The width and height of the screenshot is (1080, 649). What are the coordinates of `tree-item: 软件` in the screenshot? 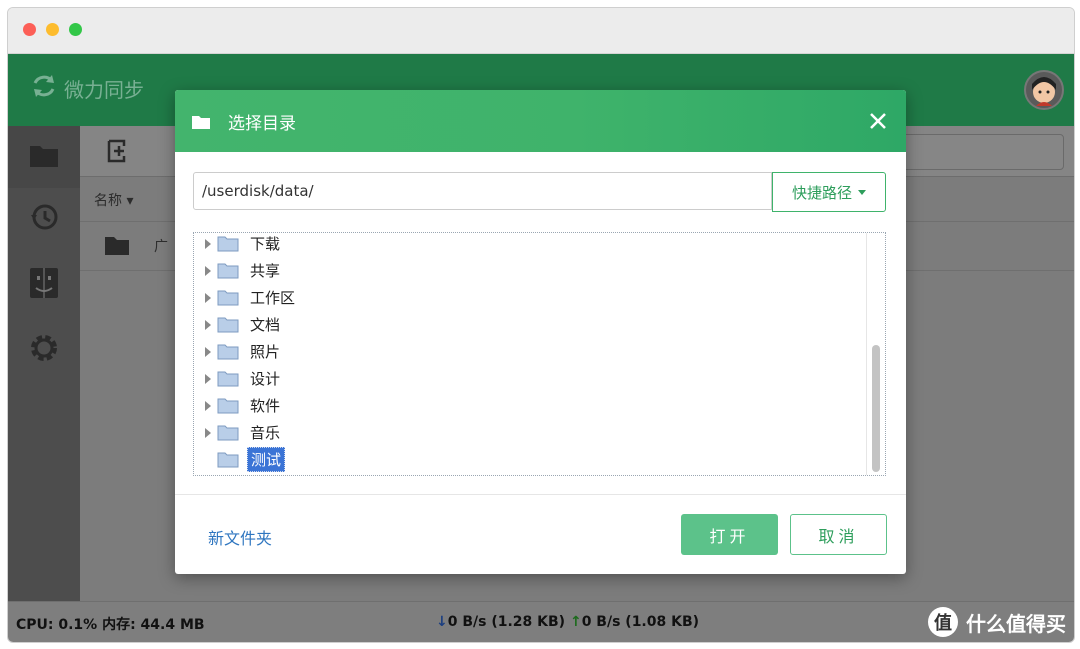 It's located at (238, 405).